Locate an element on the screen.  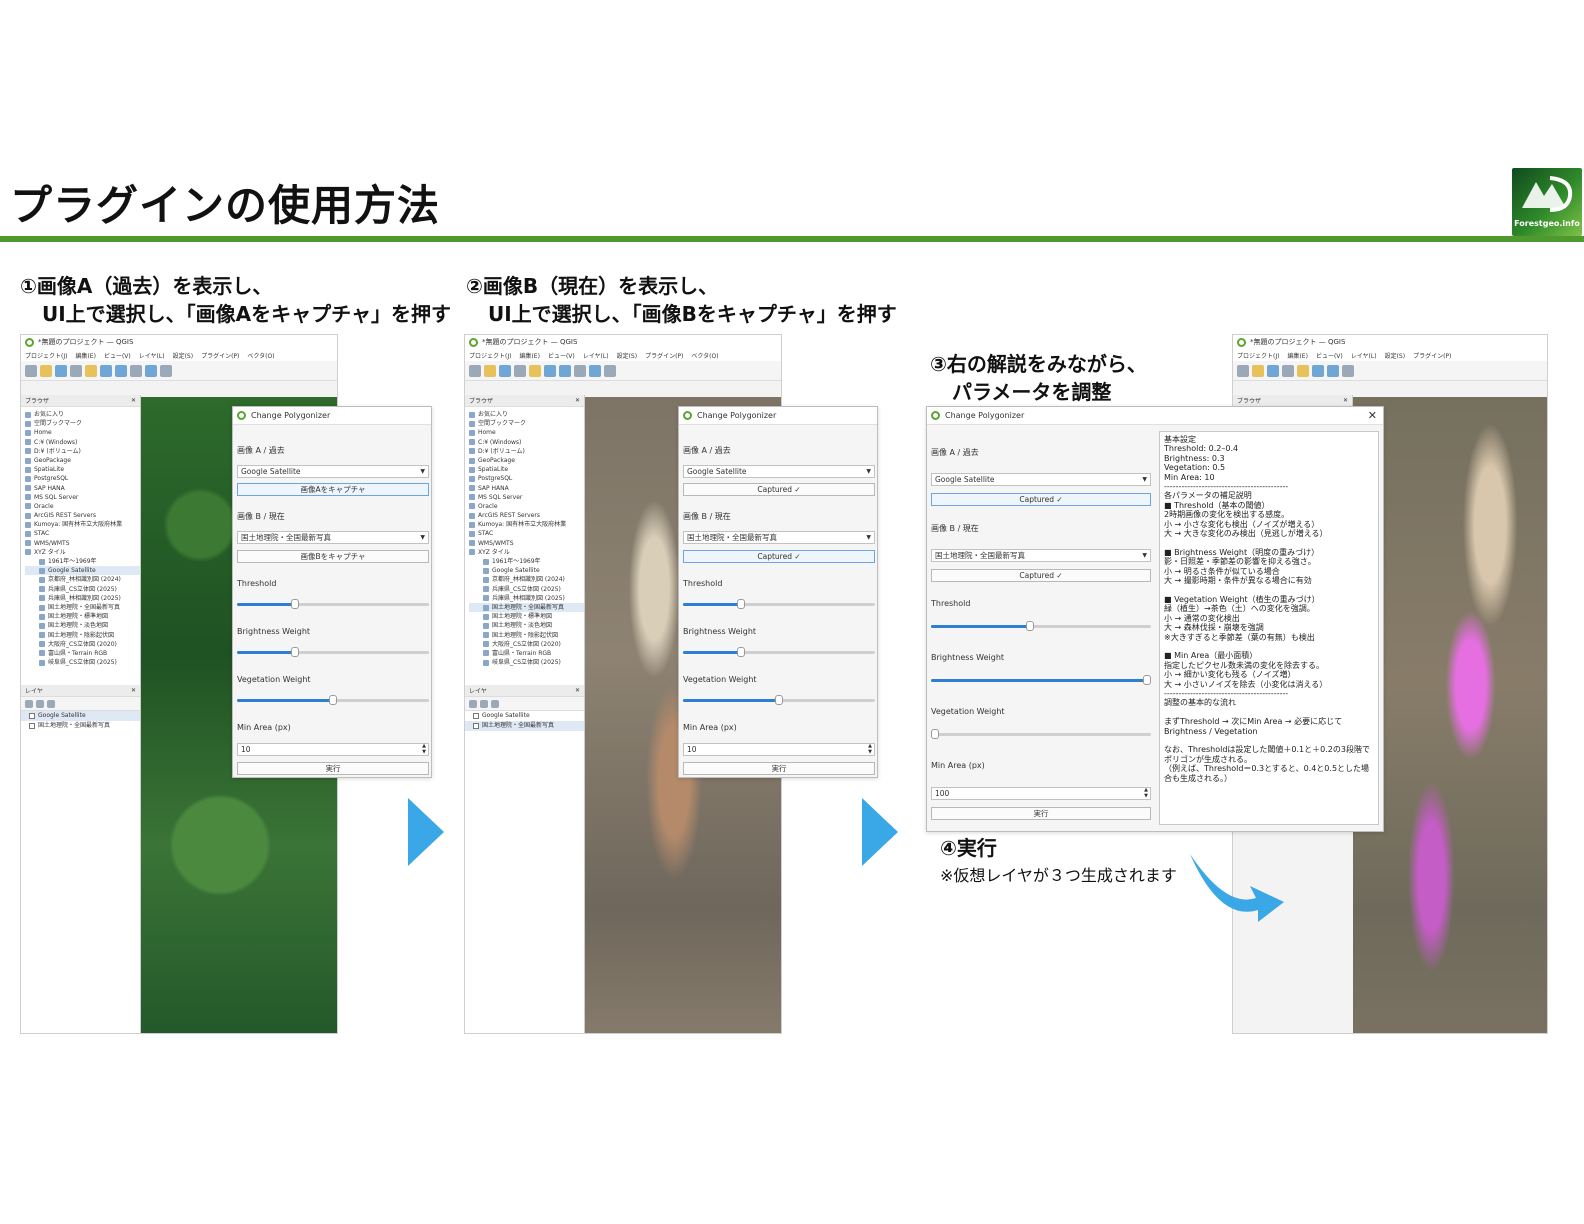
menu-vector: ベクタ(O) is located at coordinates (704, 355).